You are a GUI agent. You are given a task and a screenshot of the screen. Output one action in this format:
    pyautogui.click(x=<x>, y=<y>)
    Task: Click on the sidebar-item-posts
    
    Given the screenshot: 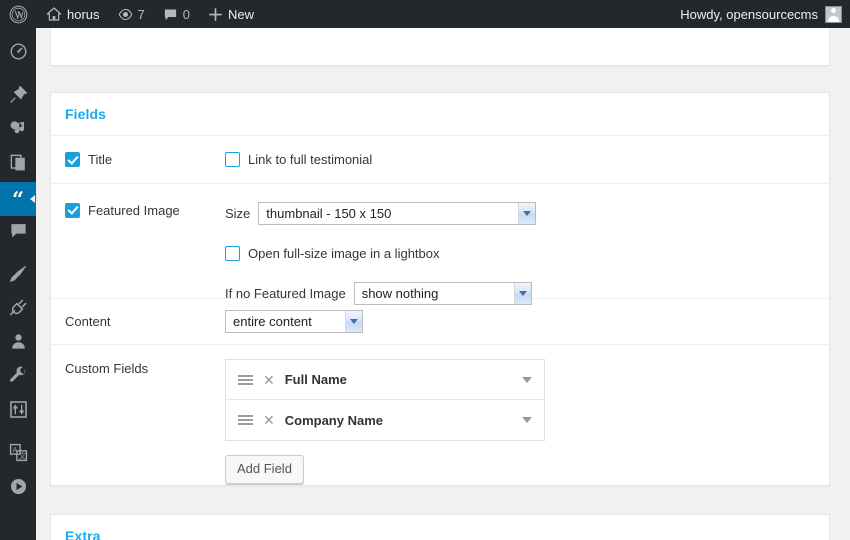 What is the action you would take?
    pyautogui.click(x=18, y=97)
    